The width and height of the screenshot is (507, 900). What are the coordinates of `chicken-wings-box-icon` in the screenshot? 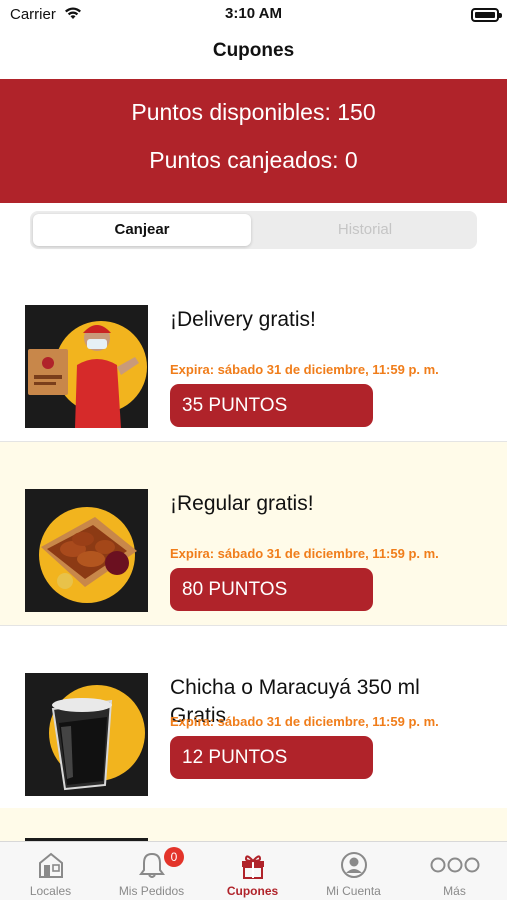 It's located at (86, 550).